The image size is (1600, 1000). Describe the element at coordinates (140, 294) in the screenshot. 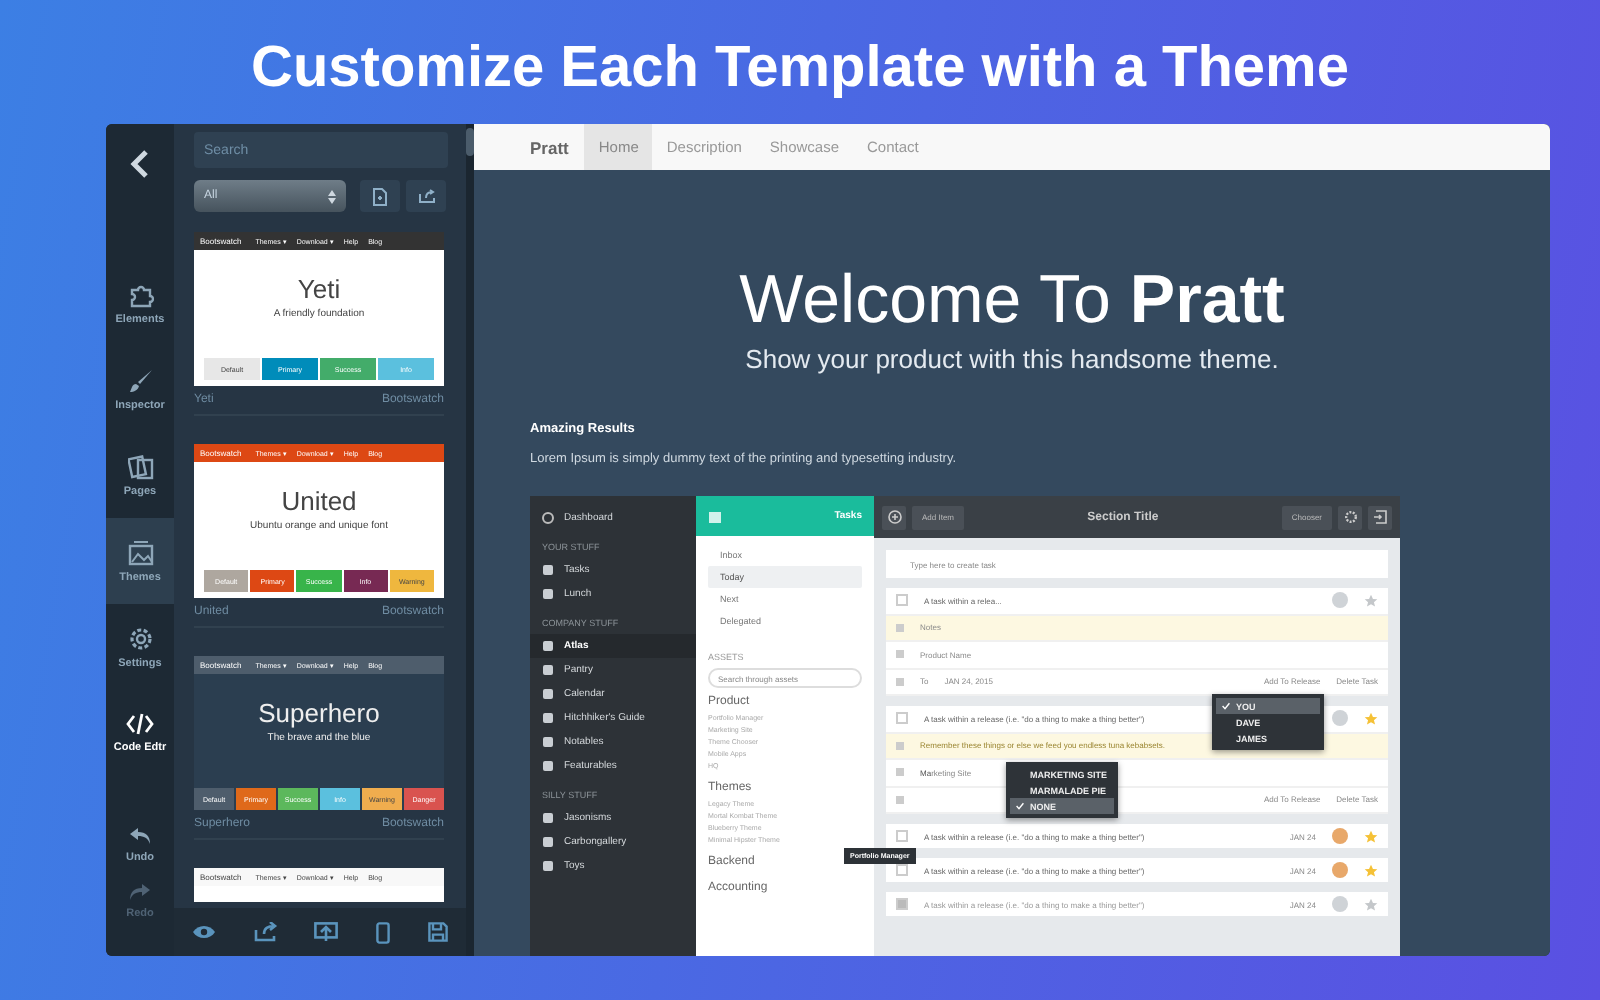

I see `puzzle-icon` at that location.